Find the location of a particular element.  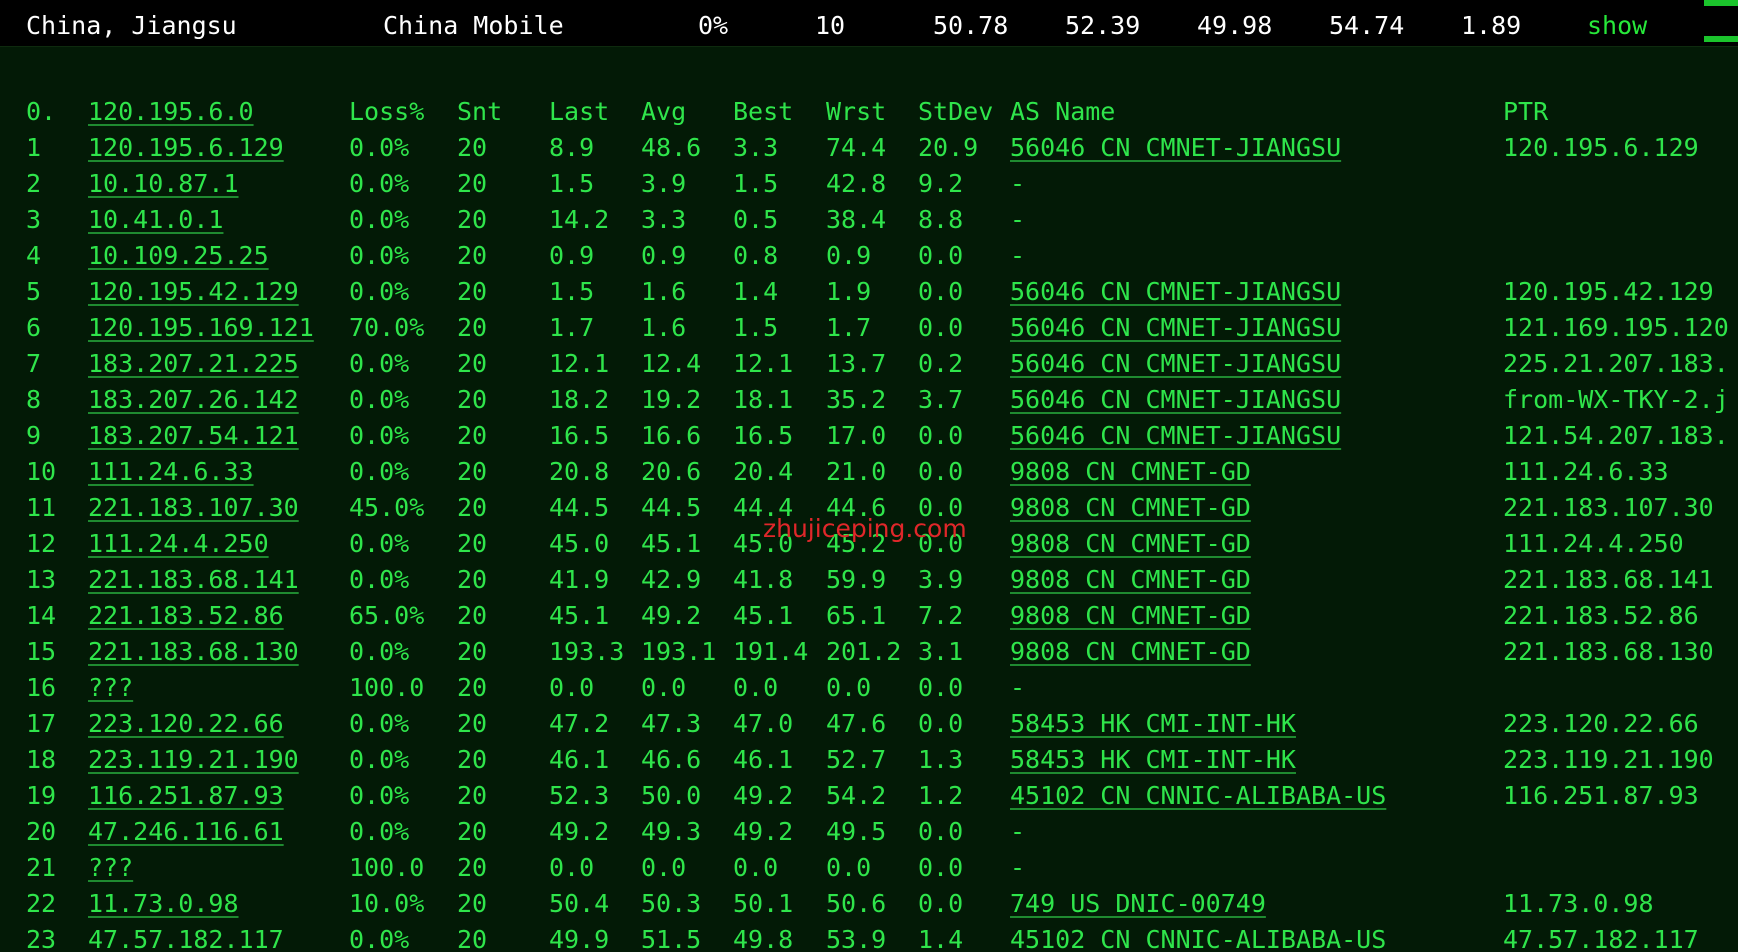

hop-host: 120.195.42.129 is located at coordinates (193, 292).